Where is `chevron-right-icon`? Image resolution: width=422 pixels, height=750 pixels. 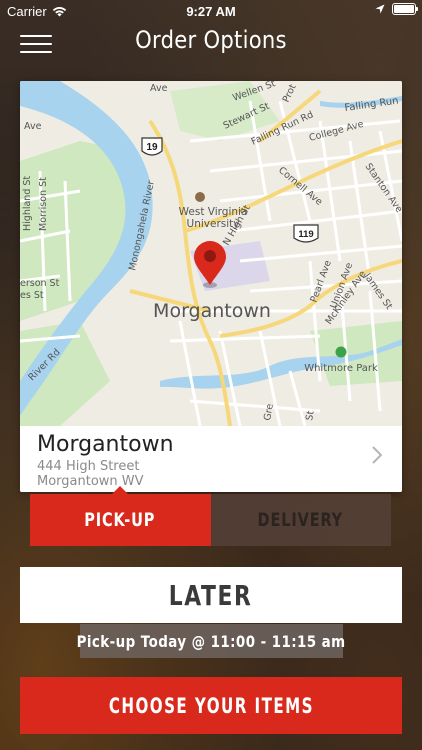 chevron-right-icon is located at coordinates (377, 455).